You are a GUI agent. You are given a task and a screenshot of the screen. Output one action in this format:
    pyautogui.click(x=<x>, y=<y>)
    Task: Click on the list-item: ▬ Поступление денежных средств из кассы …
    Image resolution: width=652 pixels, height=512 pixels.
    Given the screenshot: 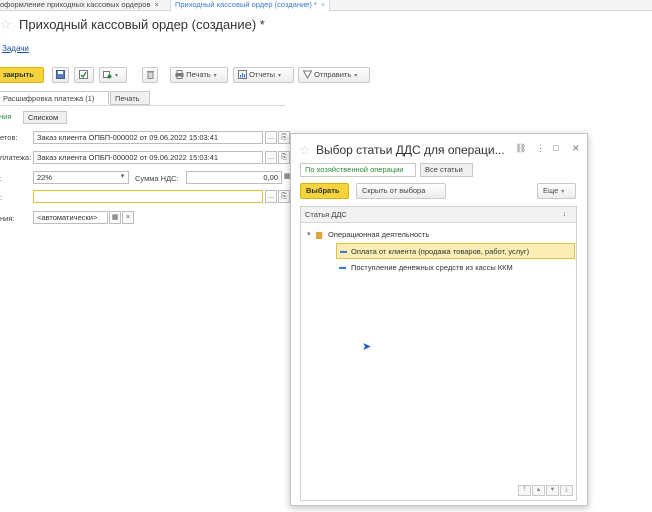 What is the action you would take?
    pyautogui.click(x=438, y=268)
    